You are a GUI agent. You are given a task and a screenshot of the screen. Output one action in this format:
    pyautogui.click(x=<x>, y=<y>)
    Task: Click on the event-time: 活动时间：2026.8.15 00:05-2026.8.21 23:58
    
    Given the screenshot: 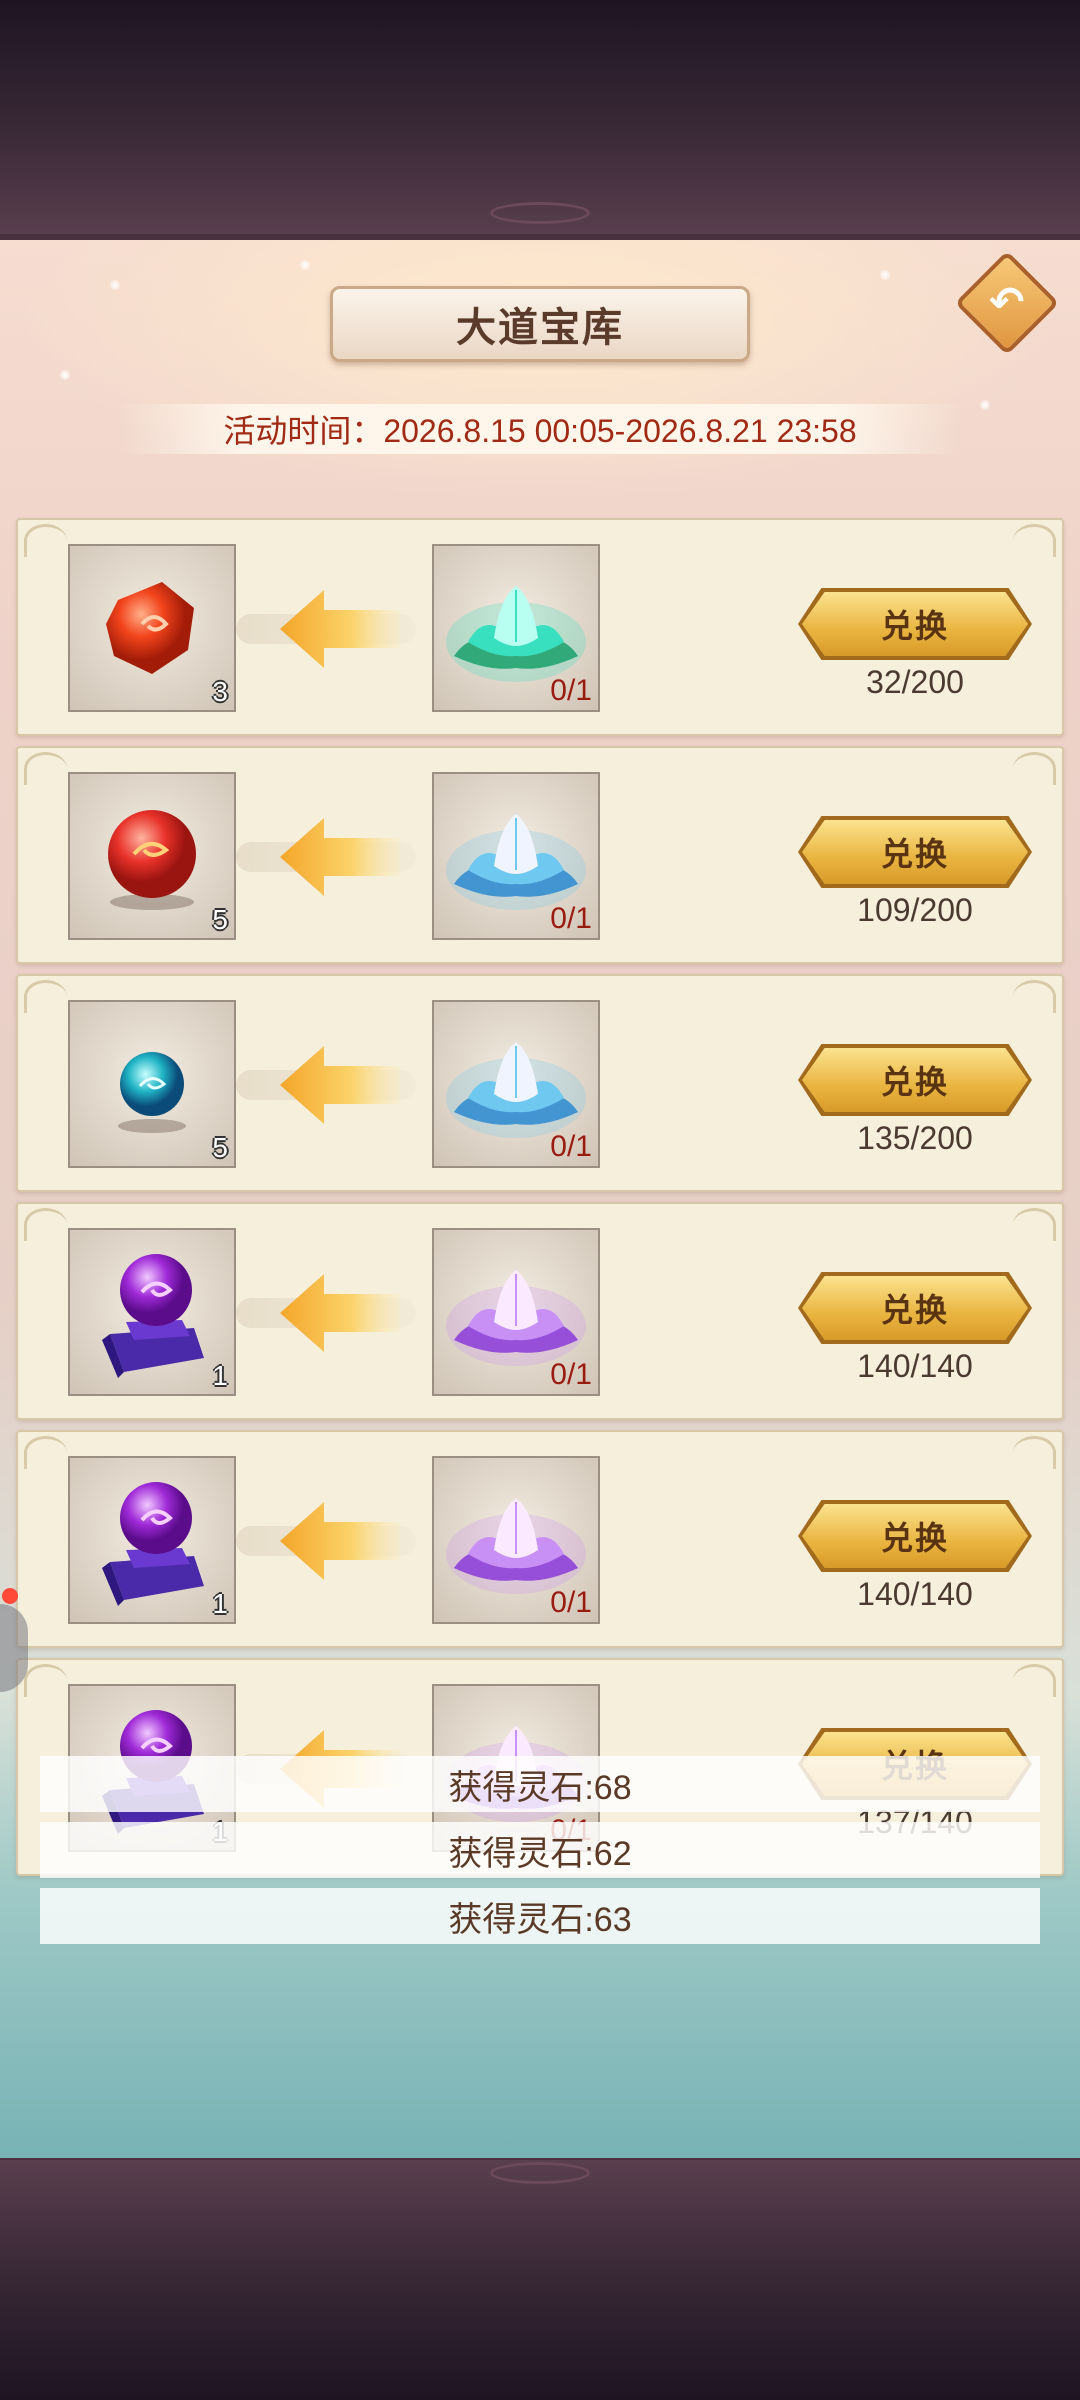 What is the action you would take?
    pyautogui.click(x=540, y=429)
    